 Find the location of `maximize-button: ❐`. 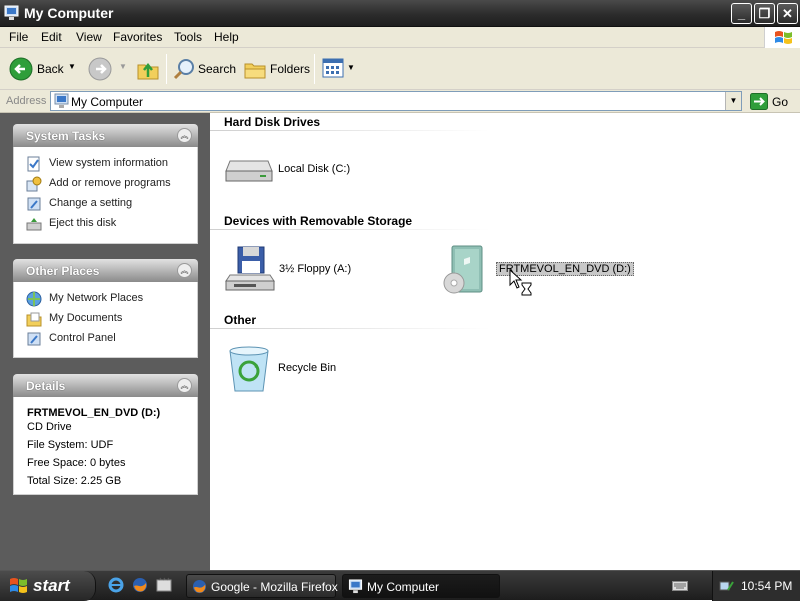

maximize-button: ❐ is located at coordinates (764, 13).